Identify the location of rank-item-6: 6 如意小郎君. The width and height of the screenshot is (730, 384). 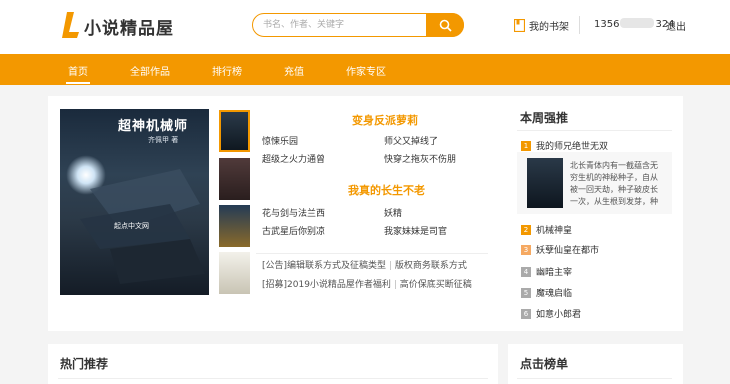
(551, 313).